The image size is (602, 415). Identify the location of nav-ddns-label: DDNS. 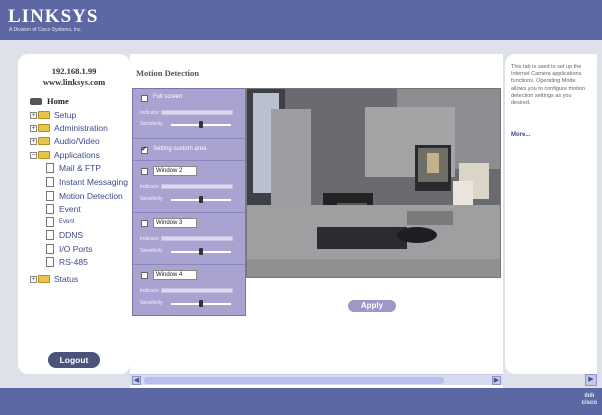
(71, 235).